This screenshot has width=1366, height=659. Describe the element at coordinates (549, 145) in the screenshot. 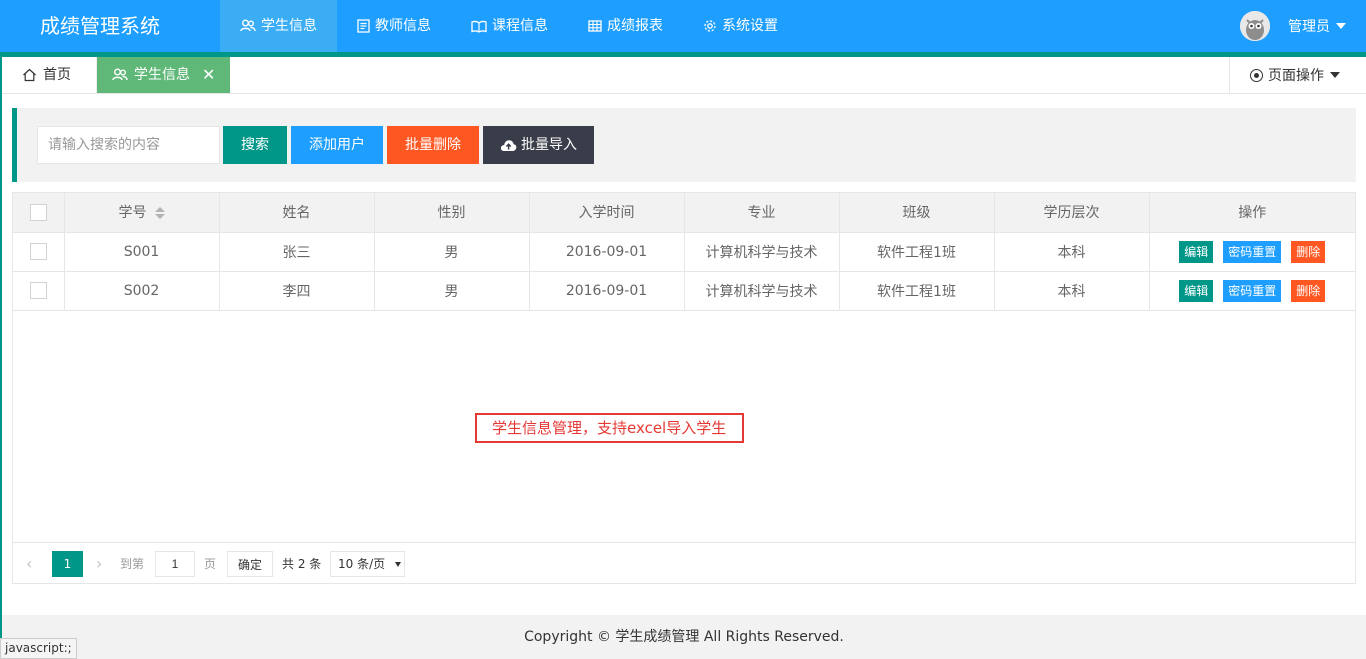

I see `batch-import-label: 批量导入` at that location.